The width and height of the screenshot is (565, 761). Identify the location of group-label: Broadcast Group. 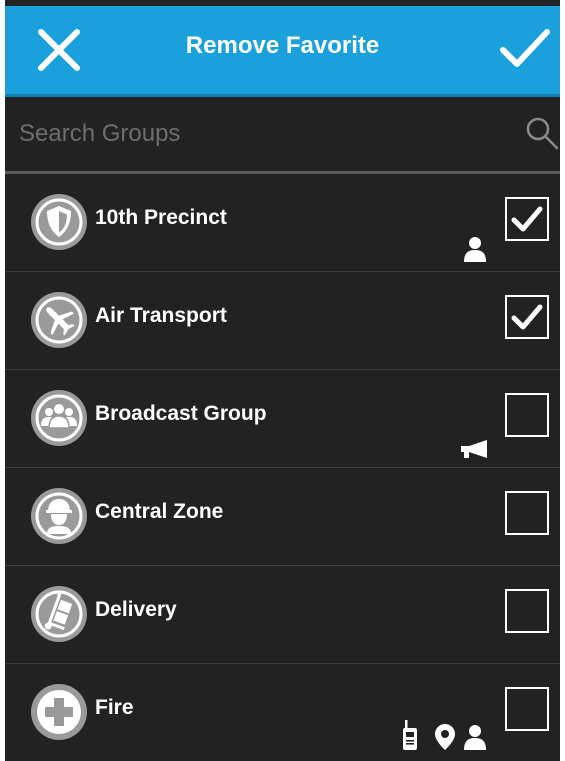
(181, 413).